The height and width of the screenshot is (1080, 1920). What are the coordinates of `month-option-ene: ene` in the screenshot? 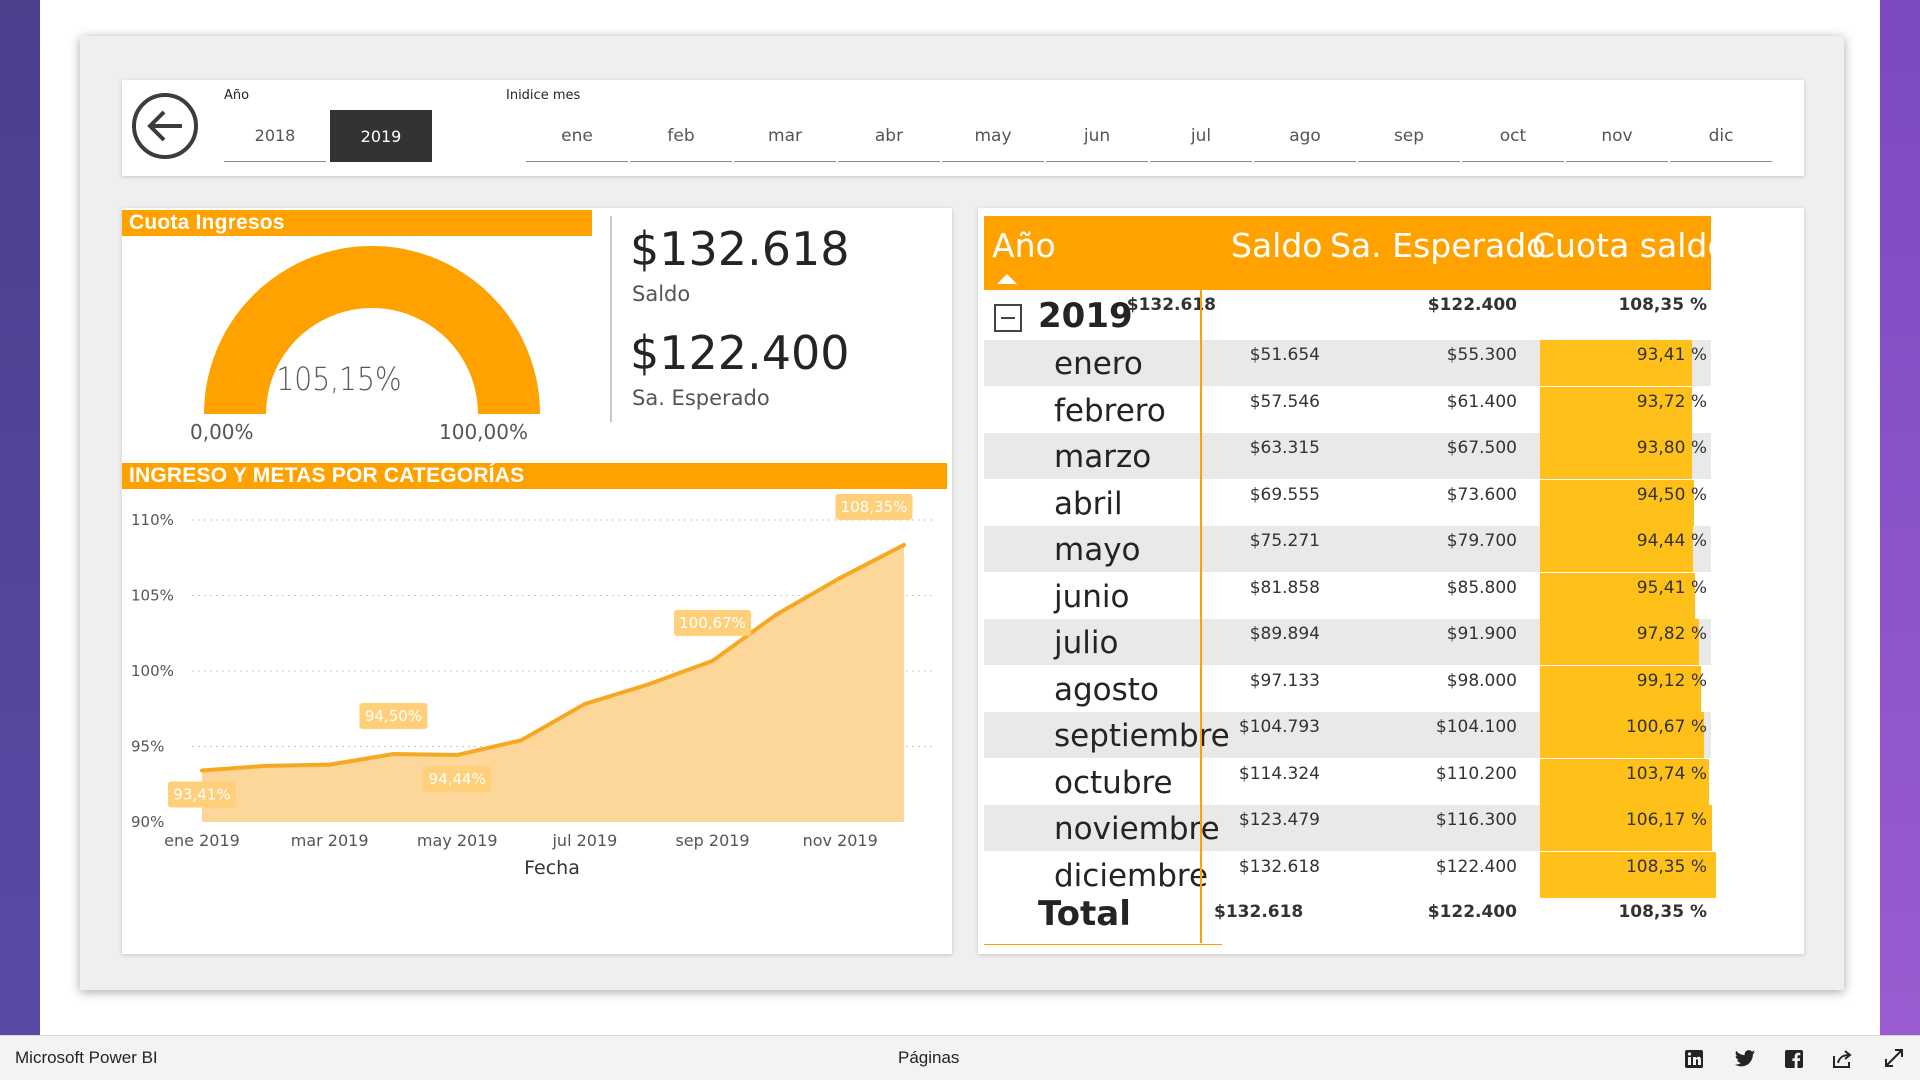 It's located at (577, 136).